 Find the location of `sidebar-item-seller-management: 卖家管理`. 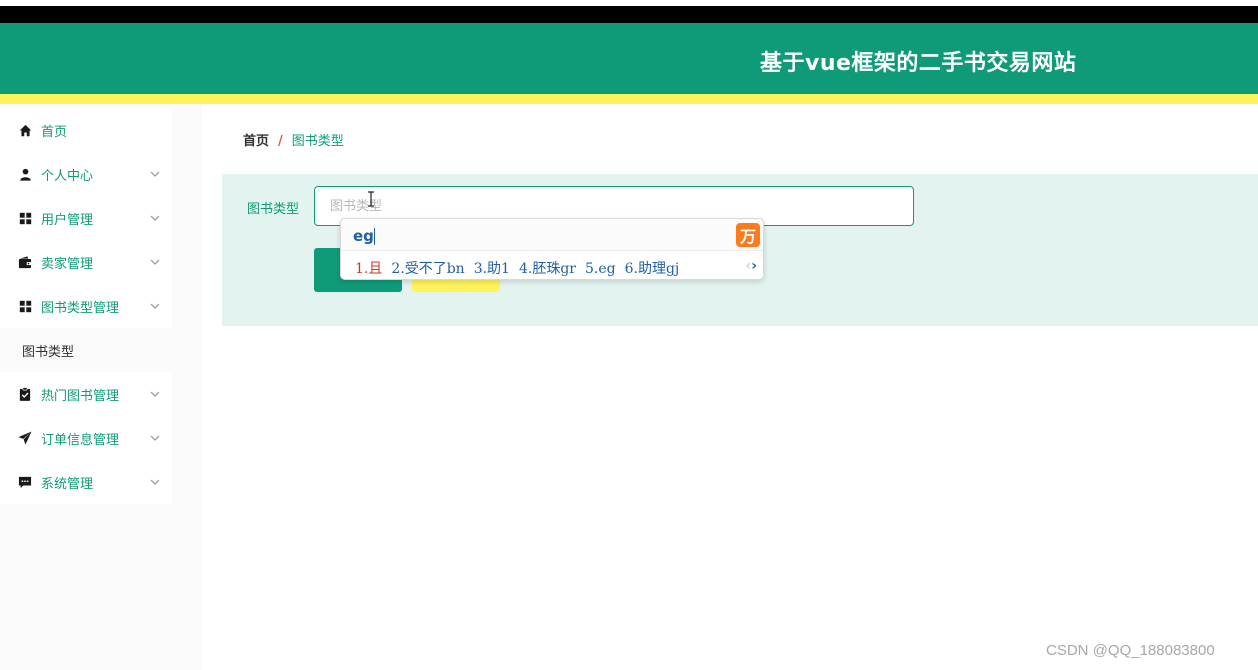

sidebar-item-seller-management: 卖家管理 is located at coordinates (86, 262).